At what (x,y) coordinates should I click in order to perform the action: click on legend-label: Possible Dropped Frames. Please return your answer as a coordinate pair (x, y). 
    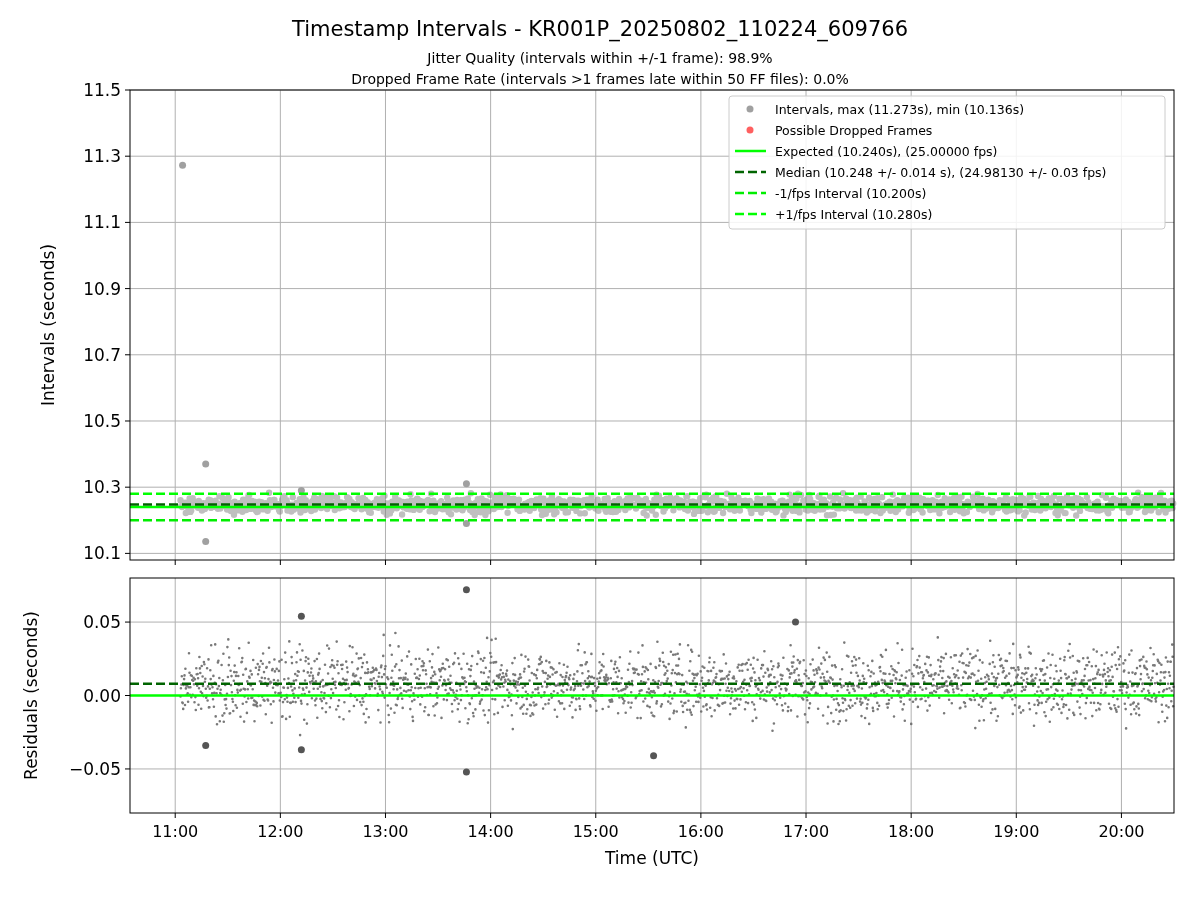
    Looking at the image, I should click on (854, 130).